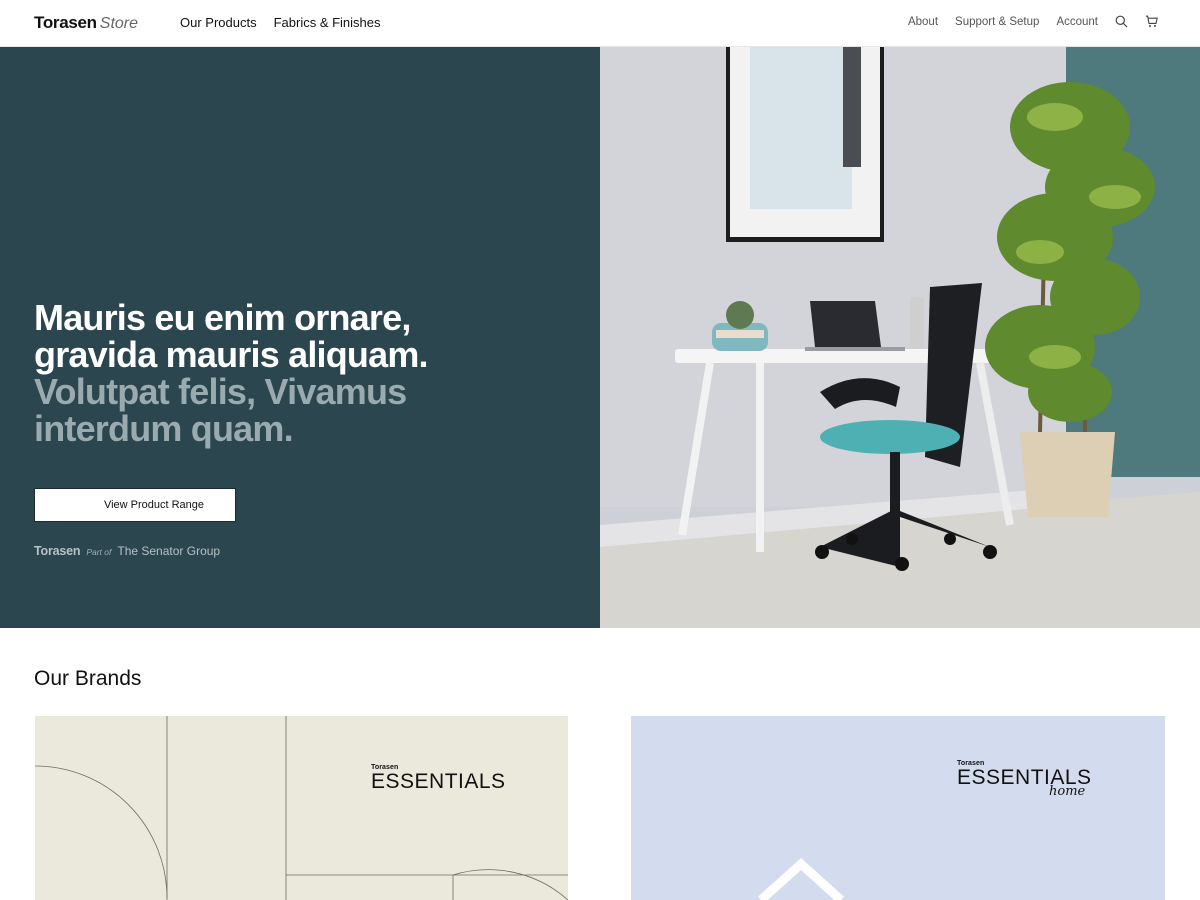 This screenshot has height=900, width=1200. I want to click on store-logo: Torasen Store, so click(86, 23).